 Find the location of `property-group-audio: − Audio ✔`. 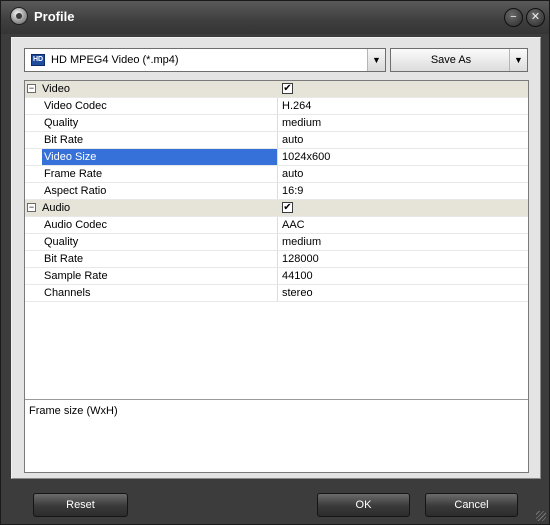

property-group-audio: − Audio ✔ is located at coordinates (276, 208).